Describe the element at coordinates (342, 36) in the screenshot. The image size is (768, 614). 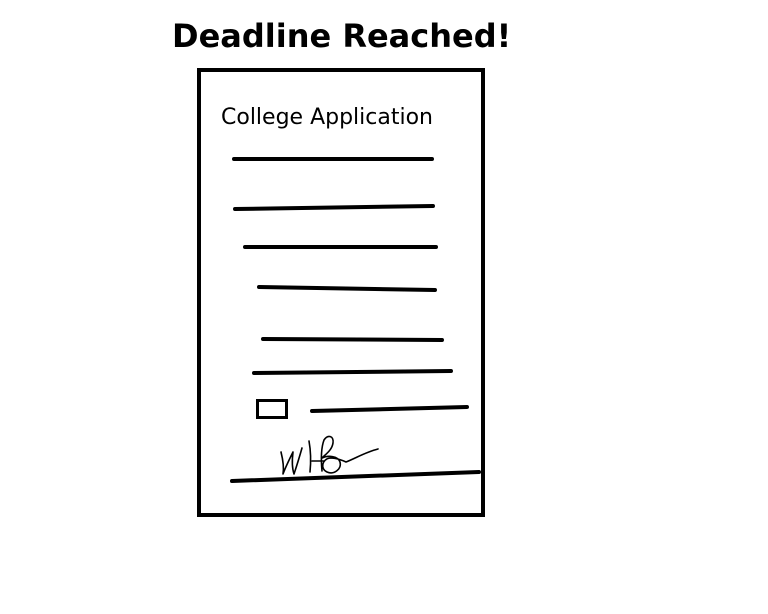
I see `deadline-title: Deadline Reached!` at that location.